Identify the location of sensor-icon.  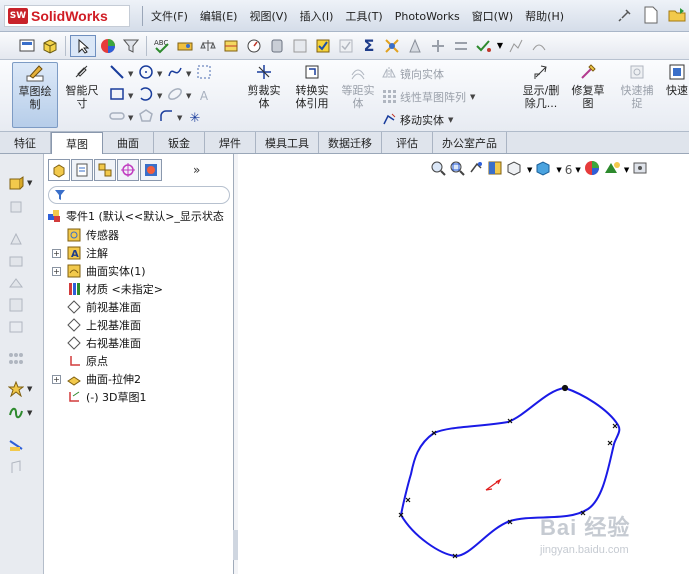
(277, 46).